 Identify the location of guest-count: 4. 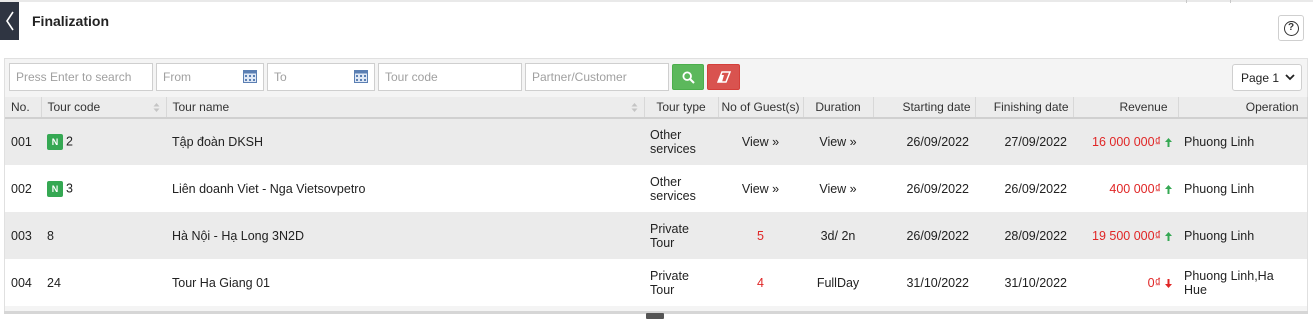
(760, 282).